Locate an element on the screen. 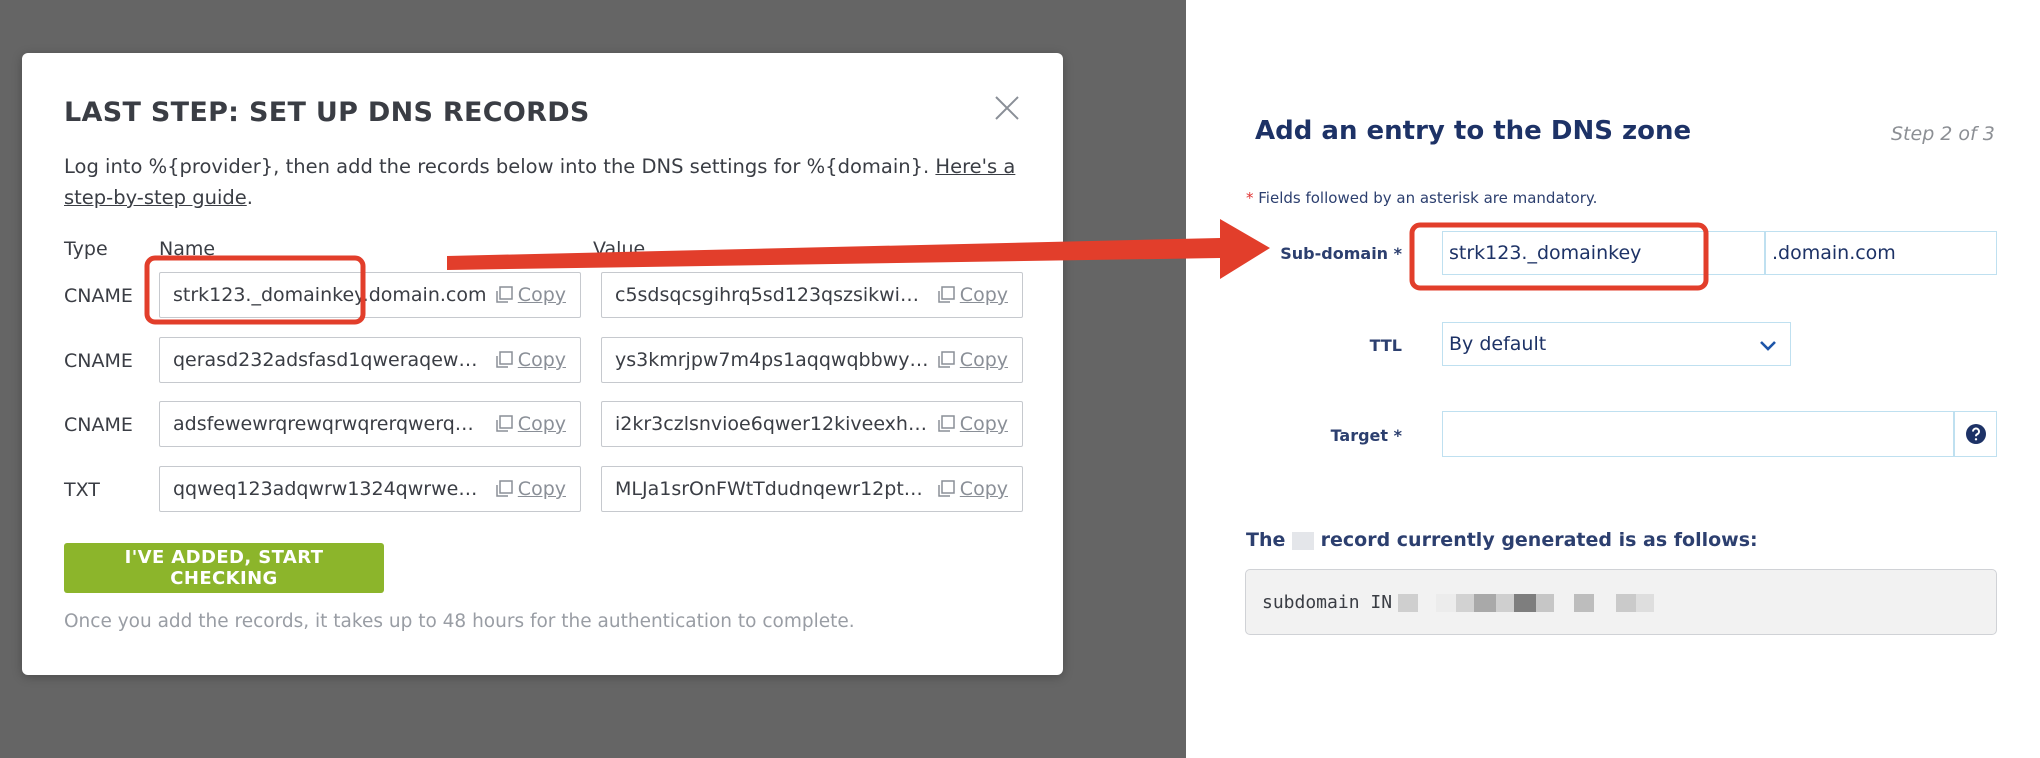 Image resolution: width=2040 pixels, height=758 pixels. chevron-down-icon is located at coordinates (1768, 346).